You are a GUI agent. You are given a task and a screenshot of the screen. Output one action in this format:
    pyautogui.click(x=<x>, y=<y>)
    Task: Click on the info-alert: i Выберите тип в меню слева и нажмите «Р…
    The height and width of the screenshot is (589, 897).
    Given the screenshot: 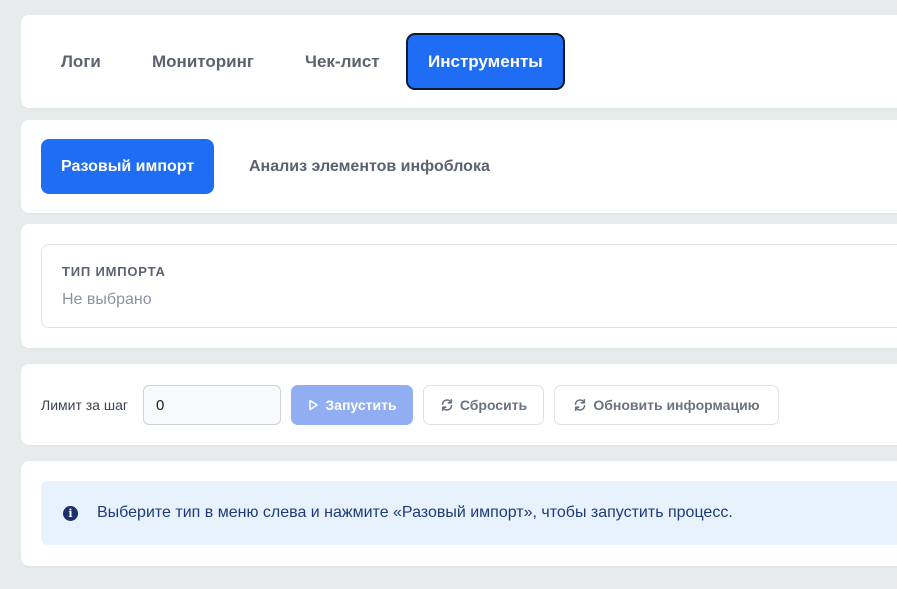 What is the action you would take?
    pyautogui.click(x=469, y=513)
    